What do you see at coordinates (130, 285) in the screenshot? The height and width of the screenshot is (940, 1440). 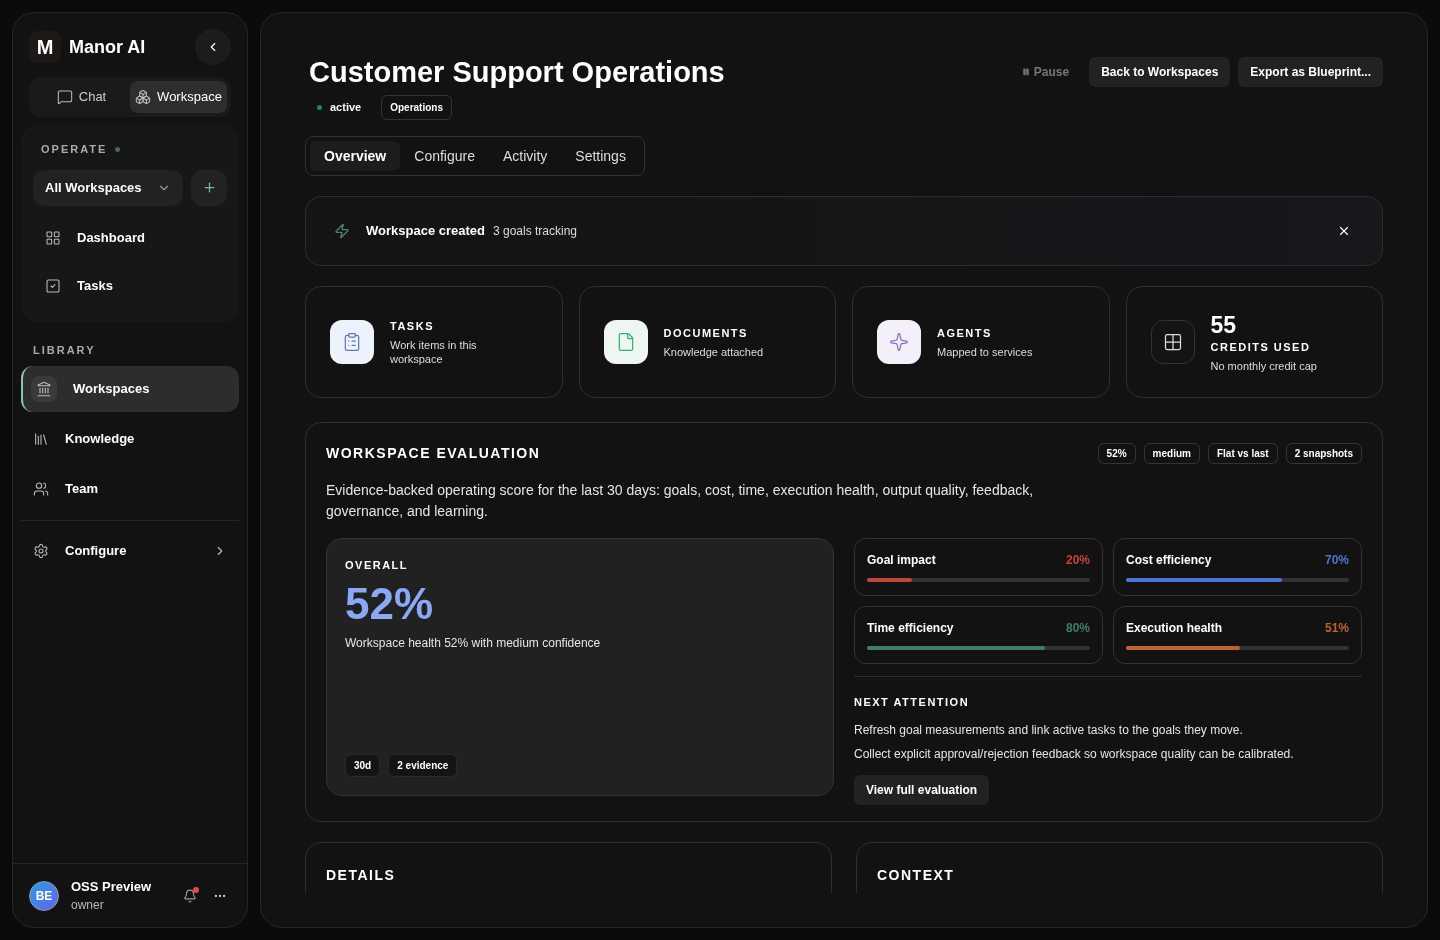 I see `nav-item: Tasks` at bounding box center [130, 285].